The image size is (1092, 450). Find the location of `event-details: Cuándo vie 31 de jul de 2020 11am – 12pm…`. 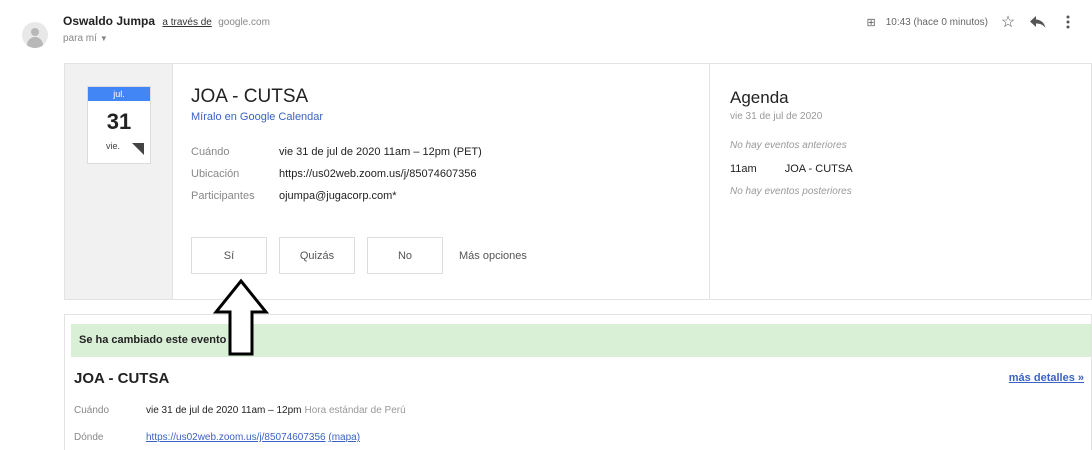

event-details: Cuándo vie 31 de jul de 2020 11am – 12pm… is located at coordinates (336, 174).